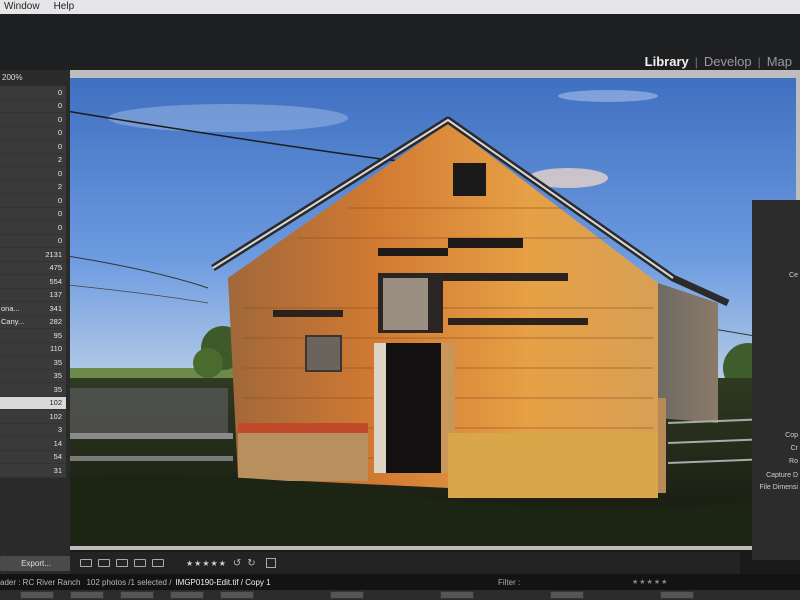 Image resolution: width=800 pixels, height=600 pixels. I want to click on list-item: ona... 341, so click(33, 309).